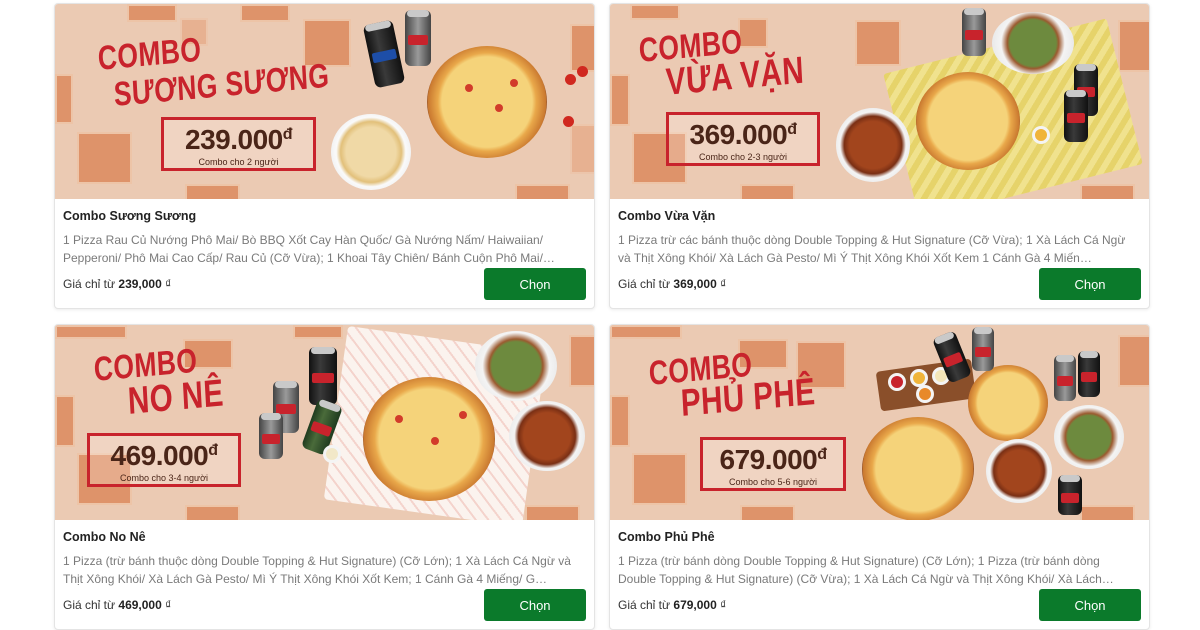 This screenshot has width=1200, height=630. I want to click on banner-price-box: 369.000đ Combo cho 2-3 người, so click(743, 139).